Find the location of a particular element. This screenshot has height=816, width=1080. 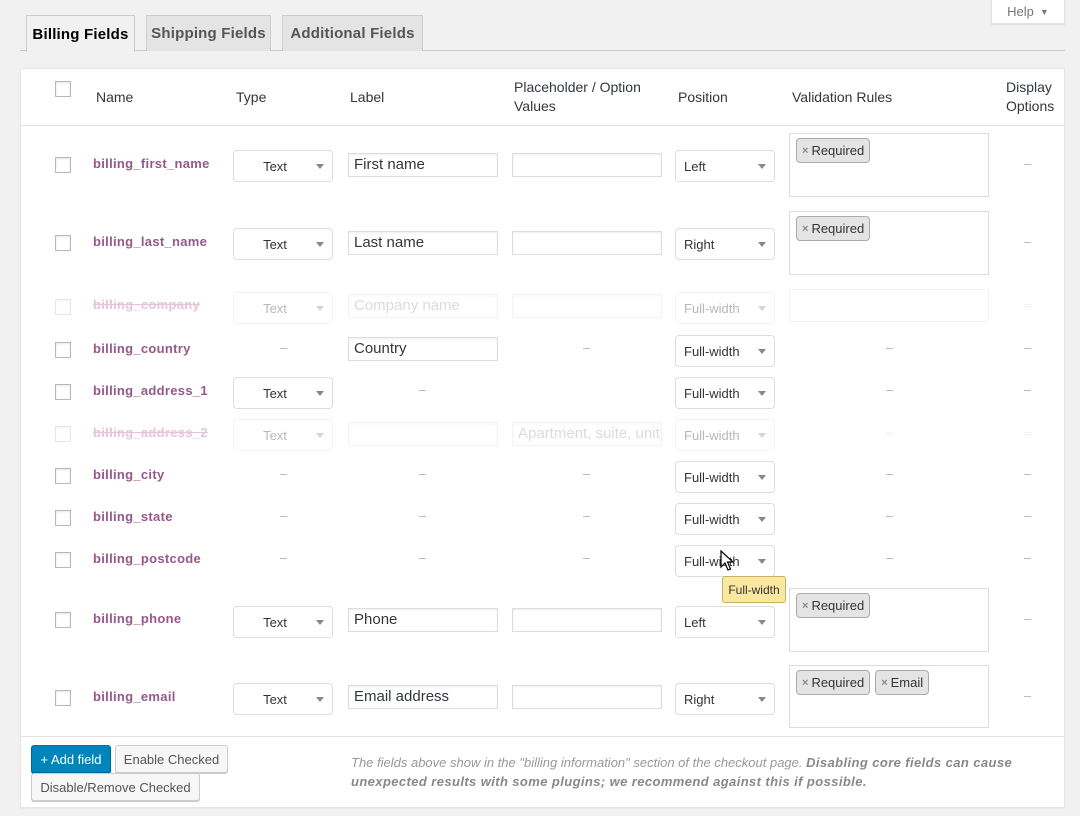

label-input: Email address is located at coordinates (423, 697).